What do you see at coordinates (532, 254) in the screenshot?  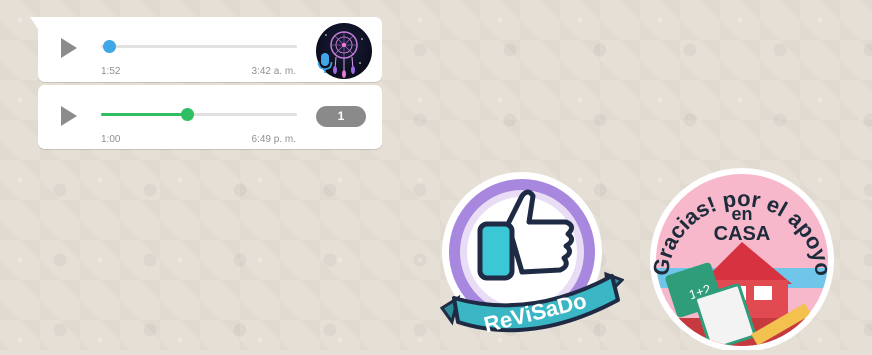 I see `thumbs-up-sticker-art: ReViSaDo` at bounding box center [532, 254].